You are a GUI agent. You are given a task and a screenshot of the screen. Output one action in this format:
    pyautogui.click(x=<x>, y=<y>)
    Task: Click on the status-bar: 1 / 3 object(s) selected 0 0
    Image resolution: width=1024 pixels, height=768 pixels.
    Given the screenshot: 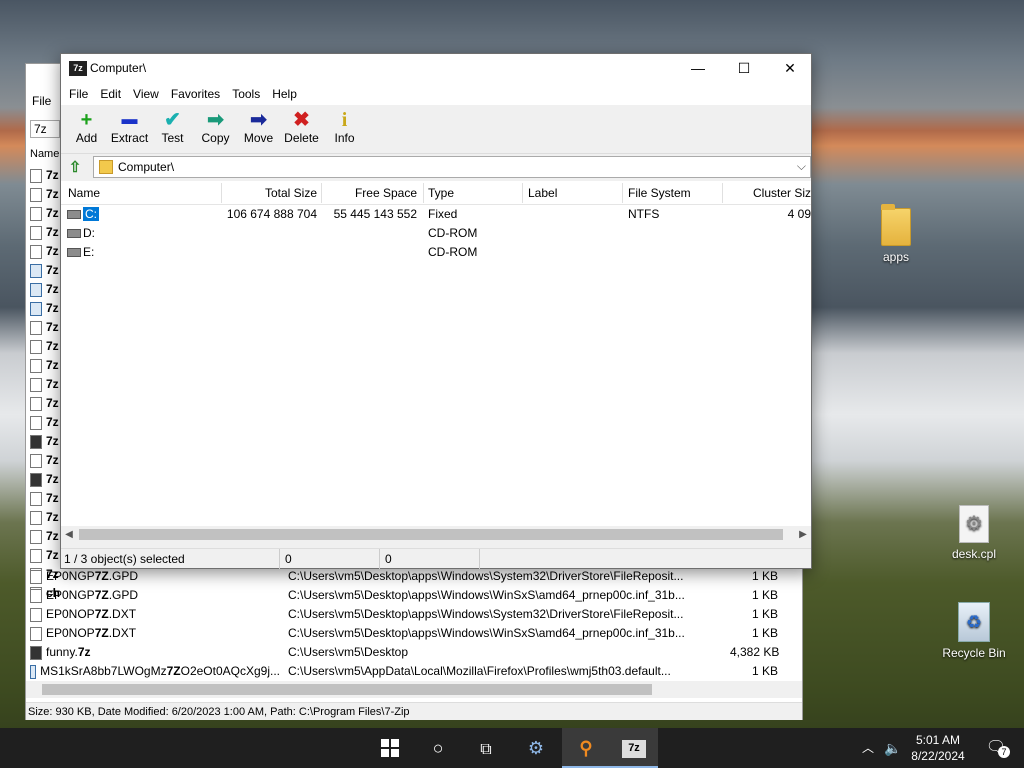 What is the action you would take?
    pyautogui.click(x=436, y=558)
    